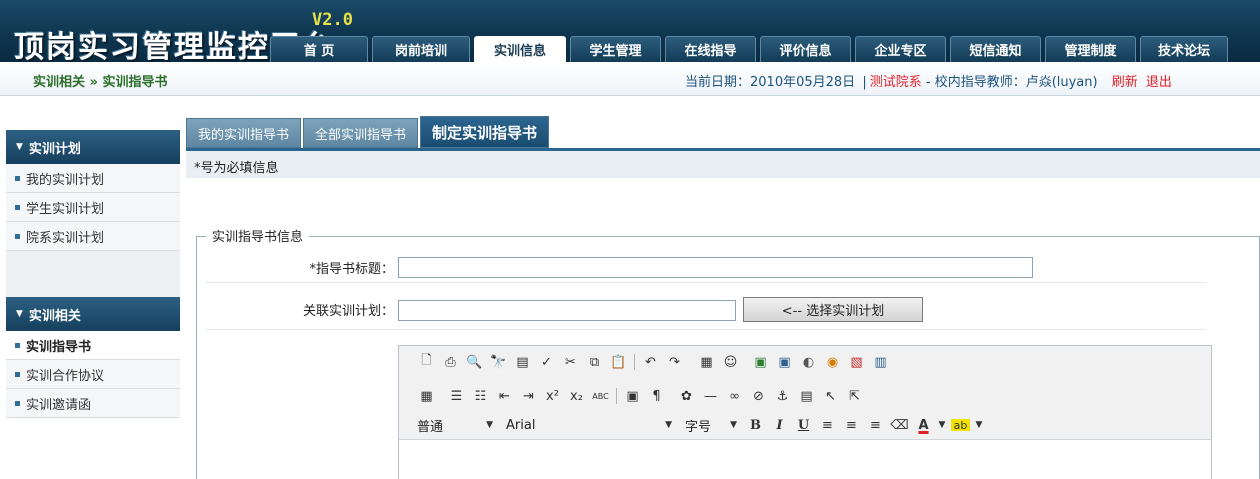  What do you see at coordinates (528, 396) in the screenshot?
I see `indent-icon: ⇥` at bounding box center [528, 396].